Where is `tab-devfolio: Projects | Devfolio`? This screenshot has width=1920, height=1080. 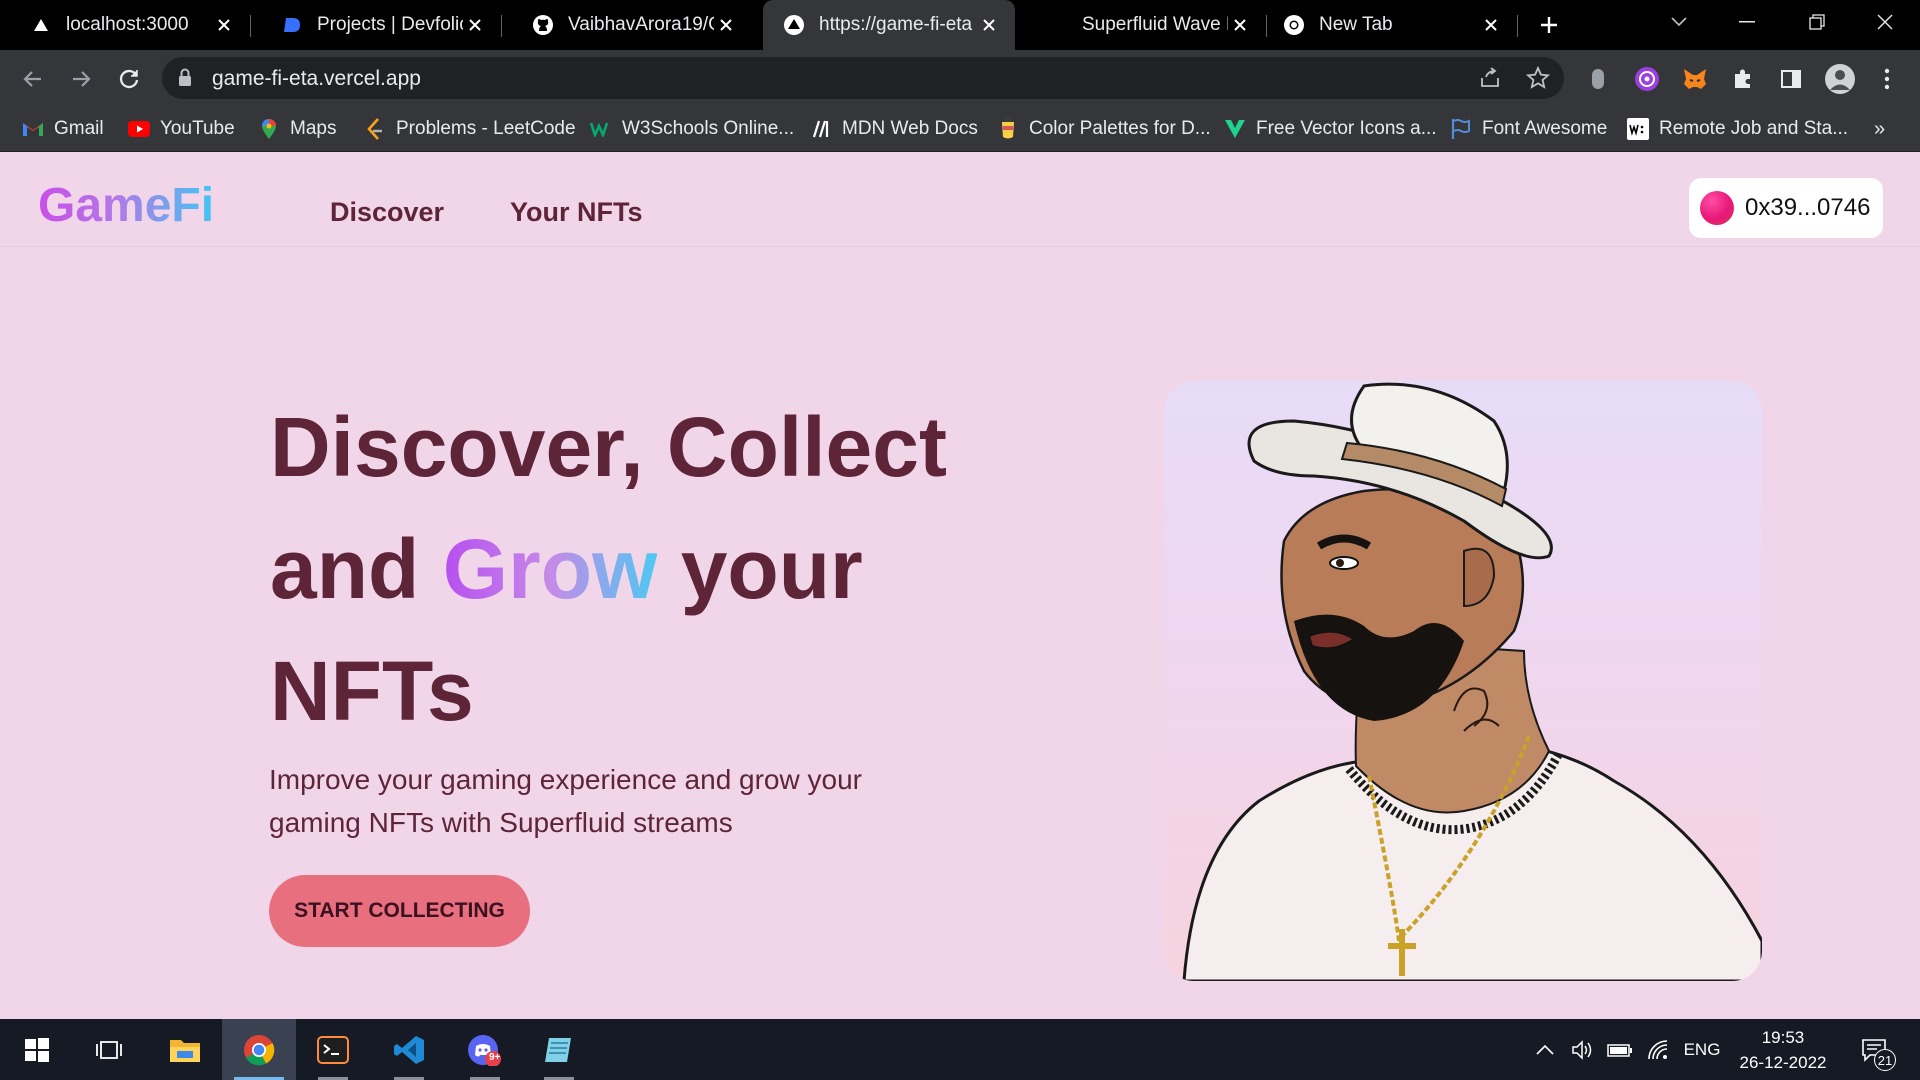
tab-devfolio: Projects | Devfolio is located at coordinates (376, 25).